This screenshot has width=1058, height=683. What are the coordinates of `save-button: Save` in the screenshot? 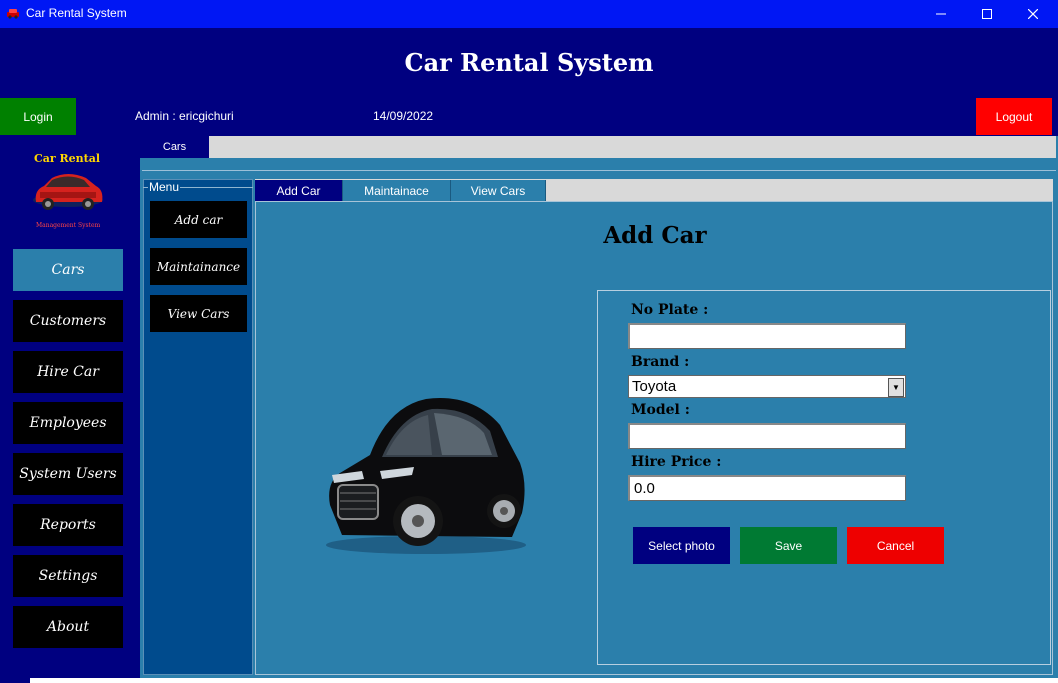 It's located at (788, 545).